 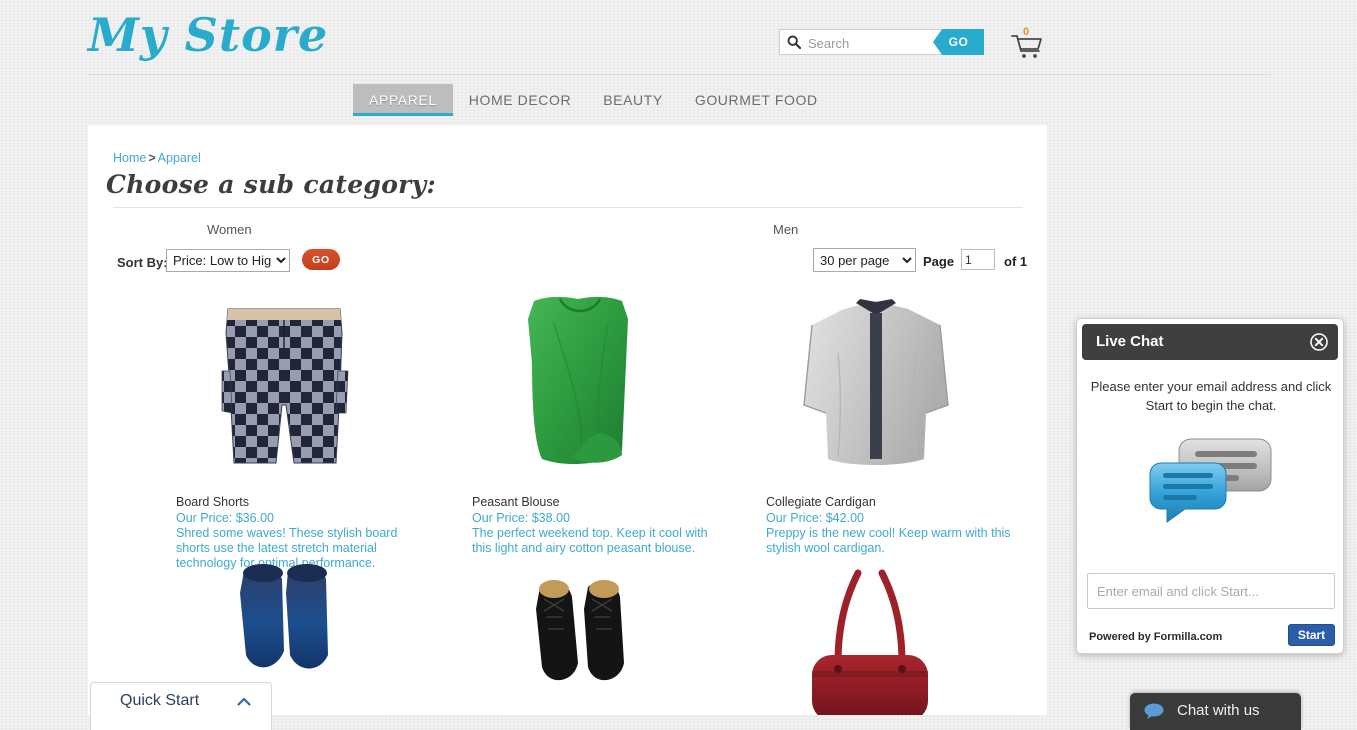 I want to click on search-go-button: GO, so click(x=958, y=42).